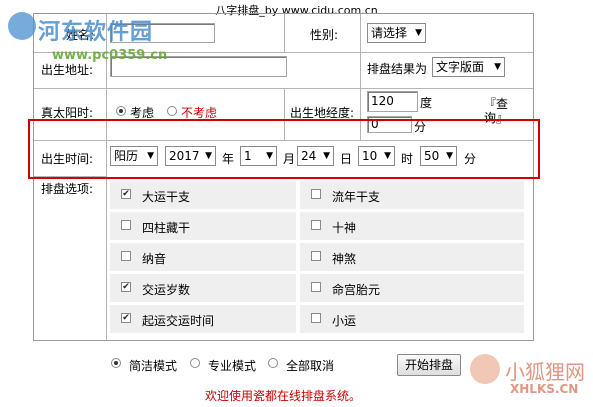 The image size is (593, 407). Describe the element at coordinates (203, 195) in the screenshot. I see `option-item: ✔ 大运干支` at that location.